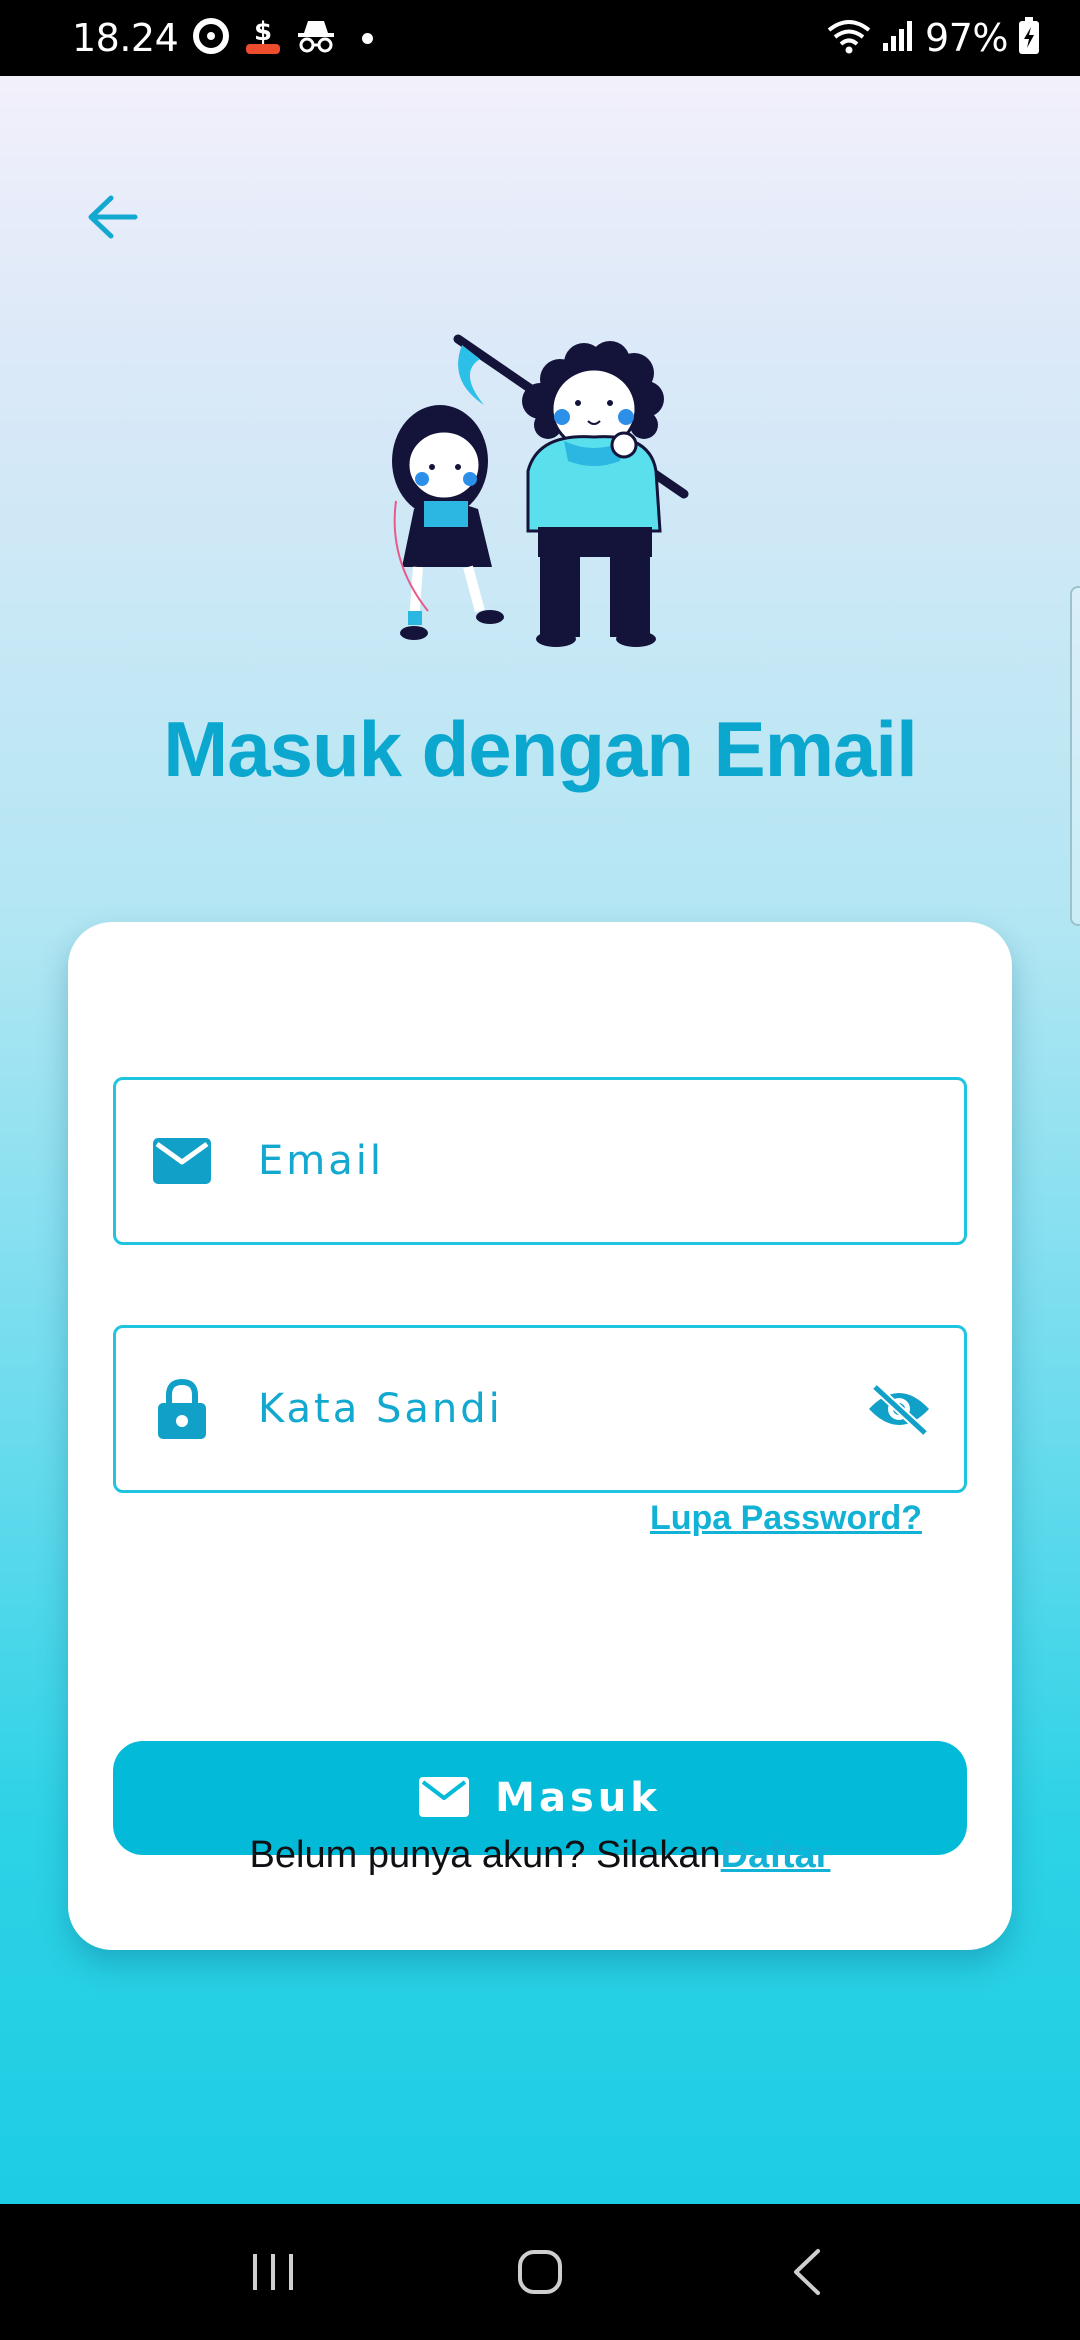 Image resolution: width=1080 pixels, height=2340 pixels. What do you see at coordinates (485, 1855) in the screenshot?
I see `register-prompt: Belum punya akun? Silakan` at bounding box center [485, 1855].